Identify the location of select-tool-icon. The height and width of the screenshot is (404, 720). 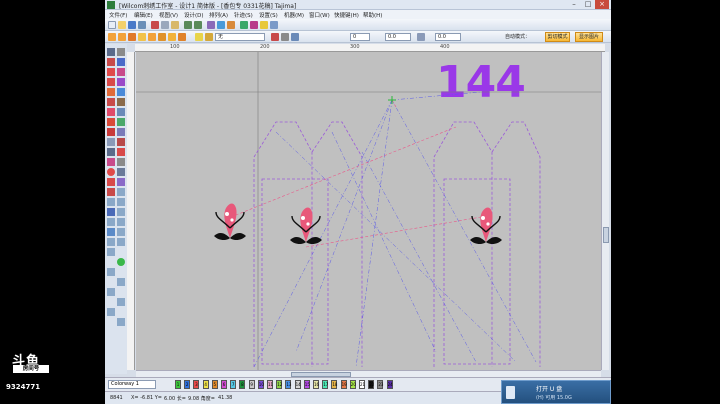
(111, 52).